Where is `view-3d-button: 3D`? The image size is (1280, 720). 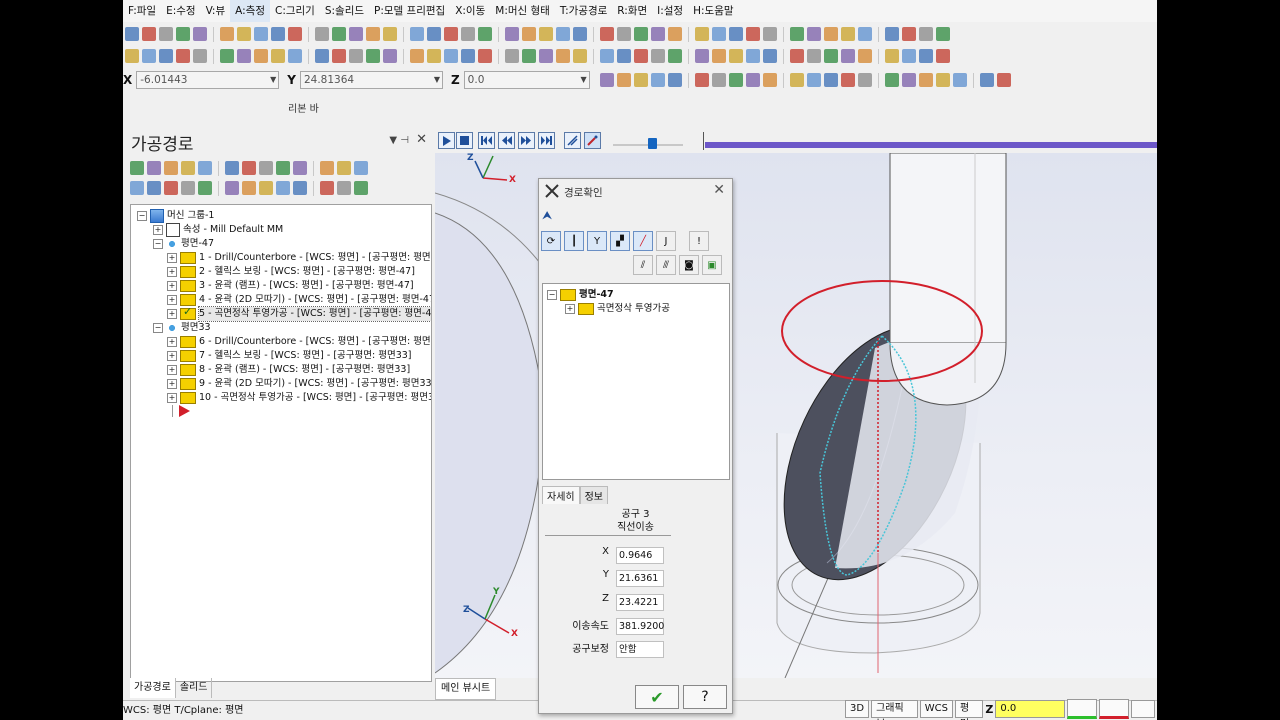 view-3d-button: 3D is located at coordinates (857, 709).